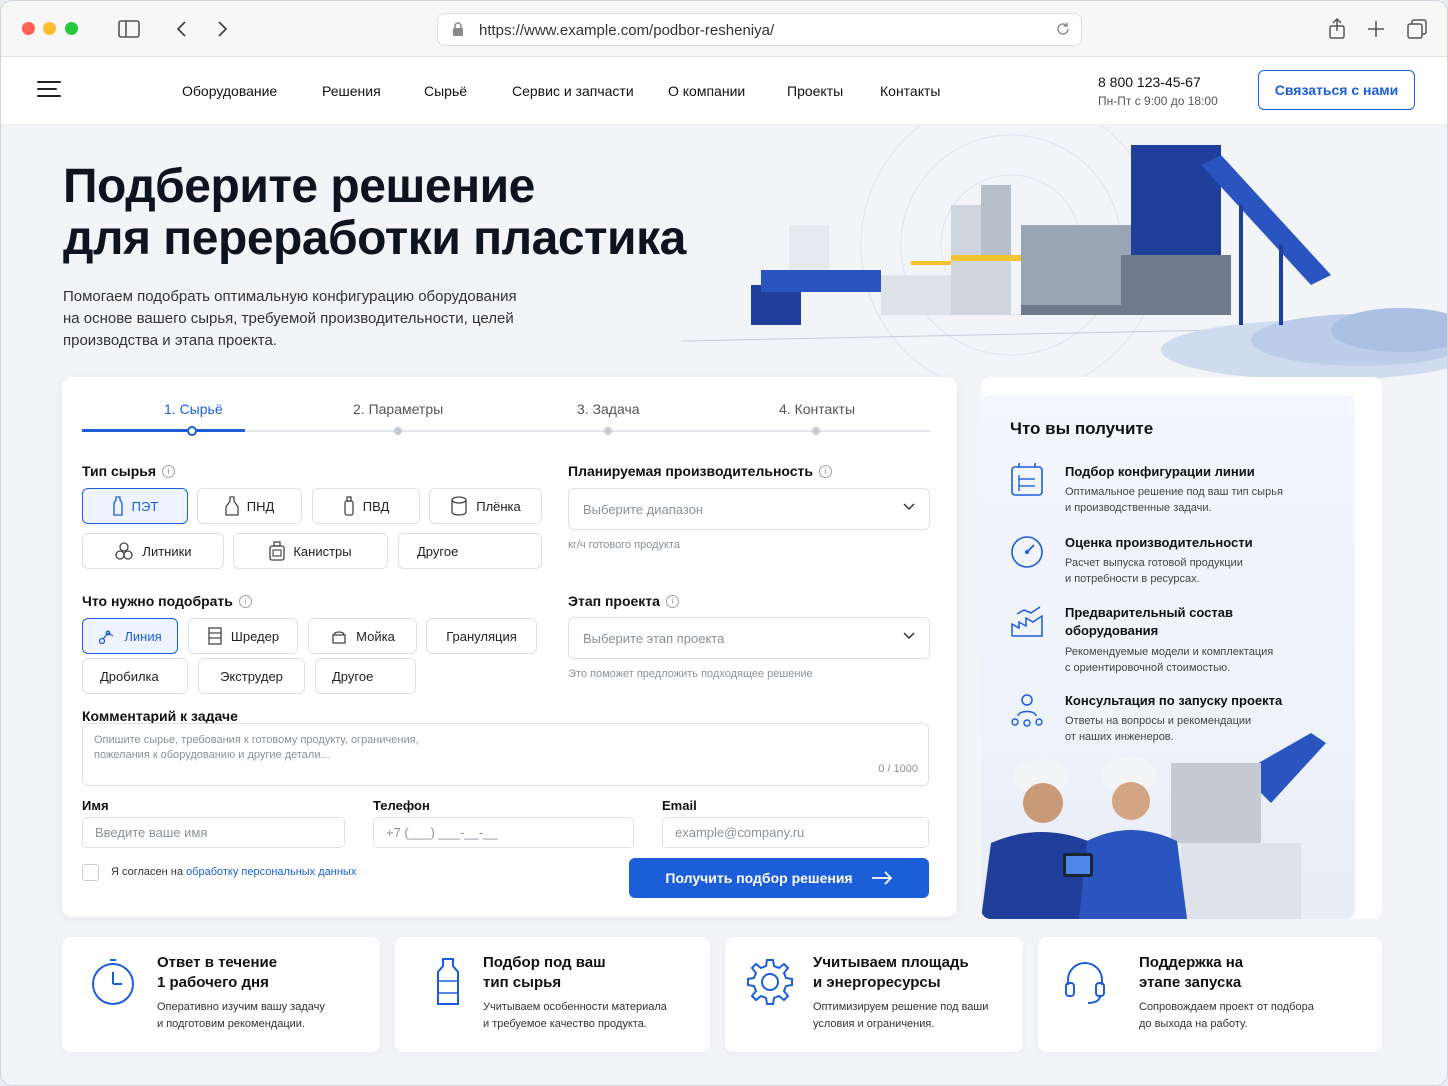  Describe the element at coordinates (898, 769) in the screenshot. I see `char-counter: 0 / 1000` at that location.